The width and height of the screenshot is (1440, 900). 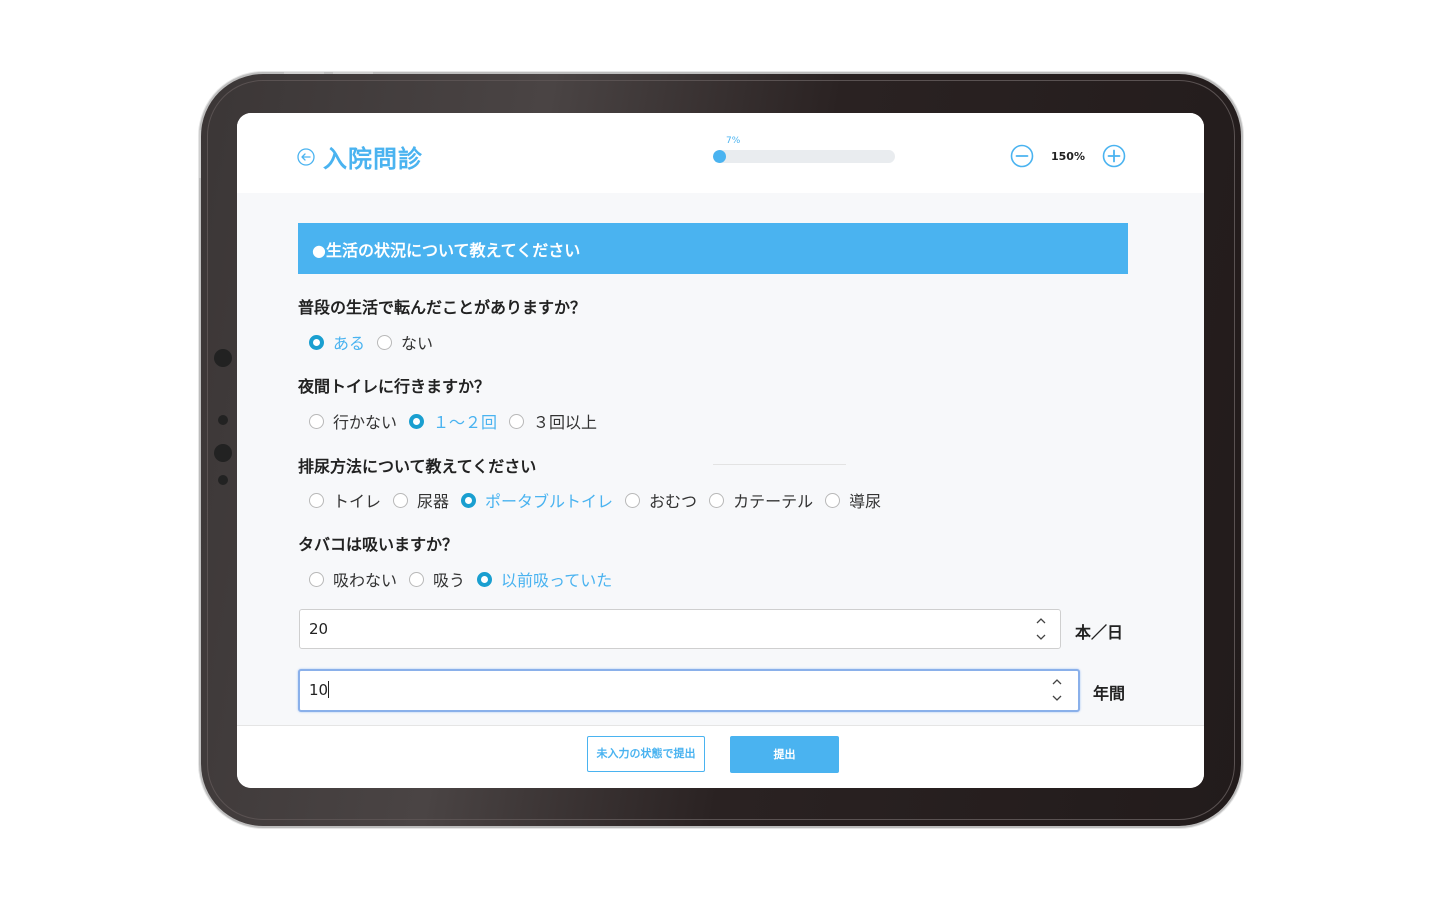 I want to click on progress-percent: 7%, so click(x=733, y=141).